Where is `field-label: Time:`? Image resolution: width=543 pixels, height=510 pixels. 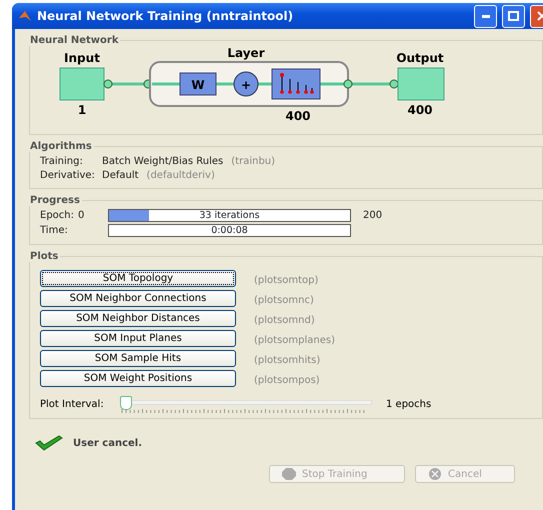
field-label: Time: is located at coordinates (54, 230).